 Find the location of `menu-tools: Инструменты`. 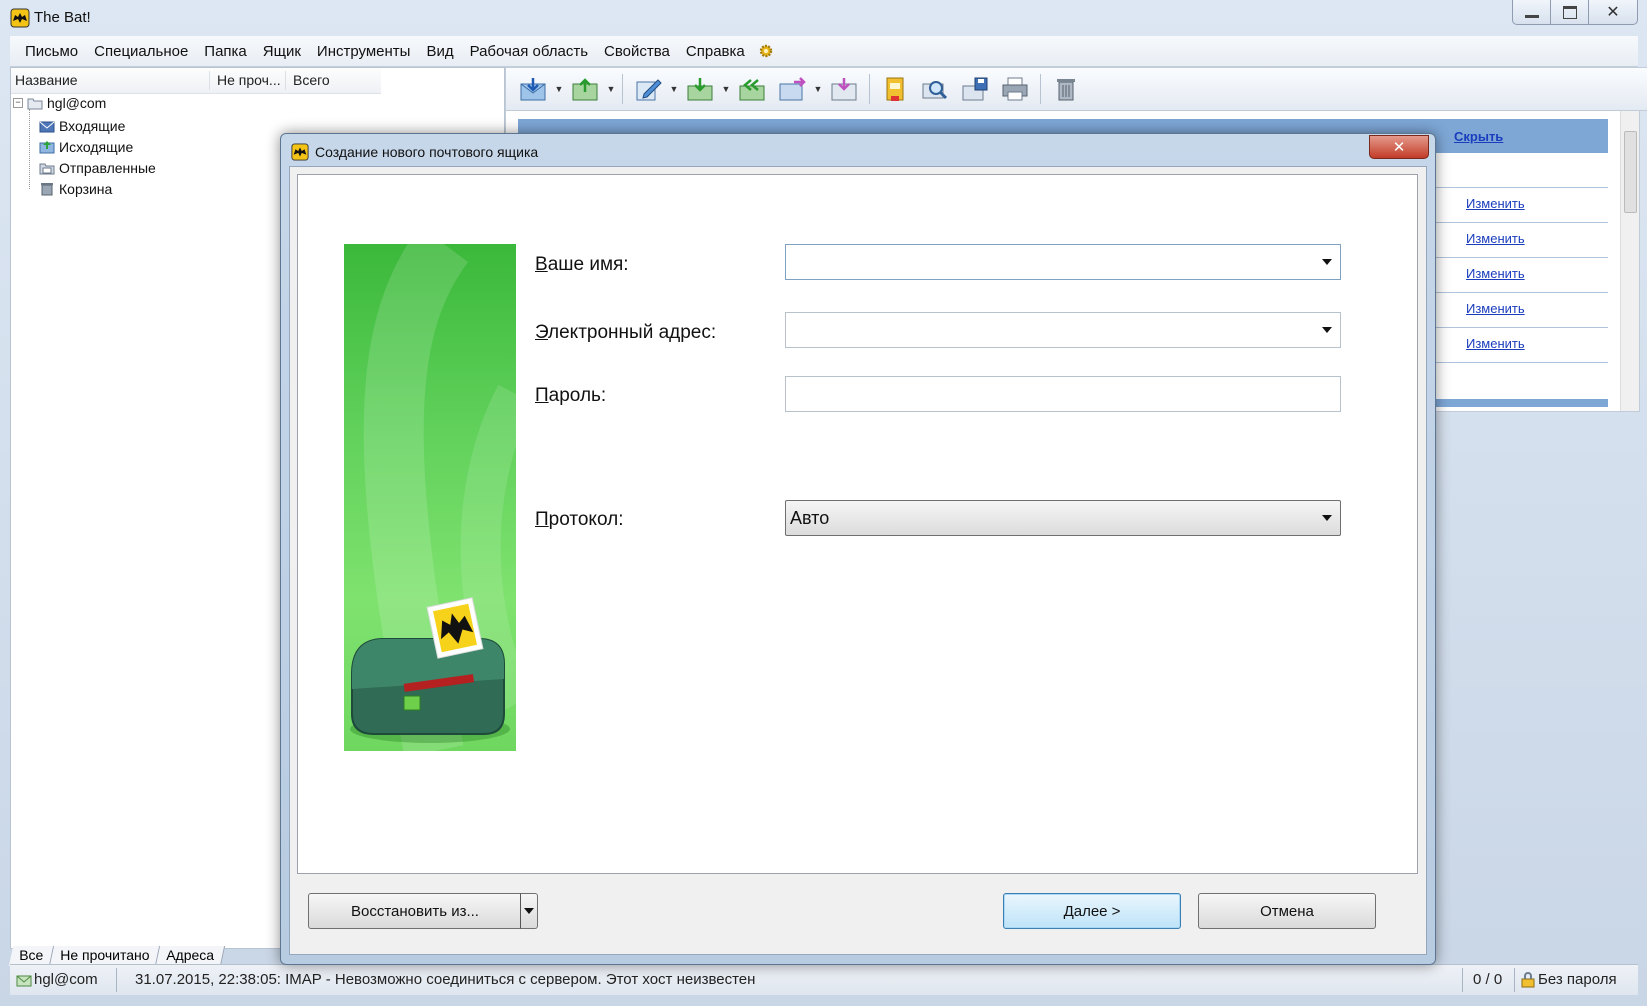

menu-tools: Инструменты is located at coordinates (364, 51).